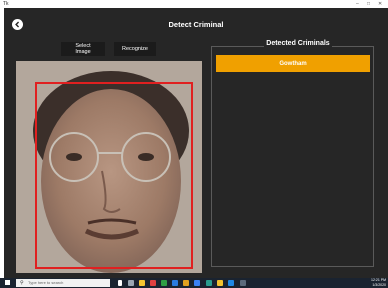 The image size is (388, 288). What do you see at coordinates (192, 43) in the screenshot?
I see `results-title: Detected Criminals` at bounding box center [192, 43].